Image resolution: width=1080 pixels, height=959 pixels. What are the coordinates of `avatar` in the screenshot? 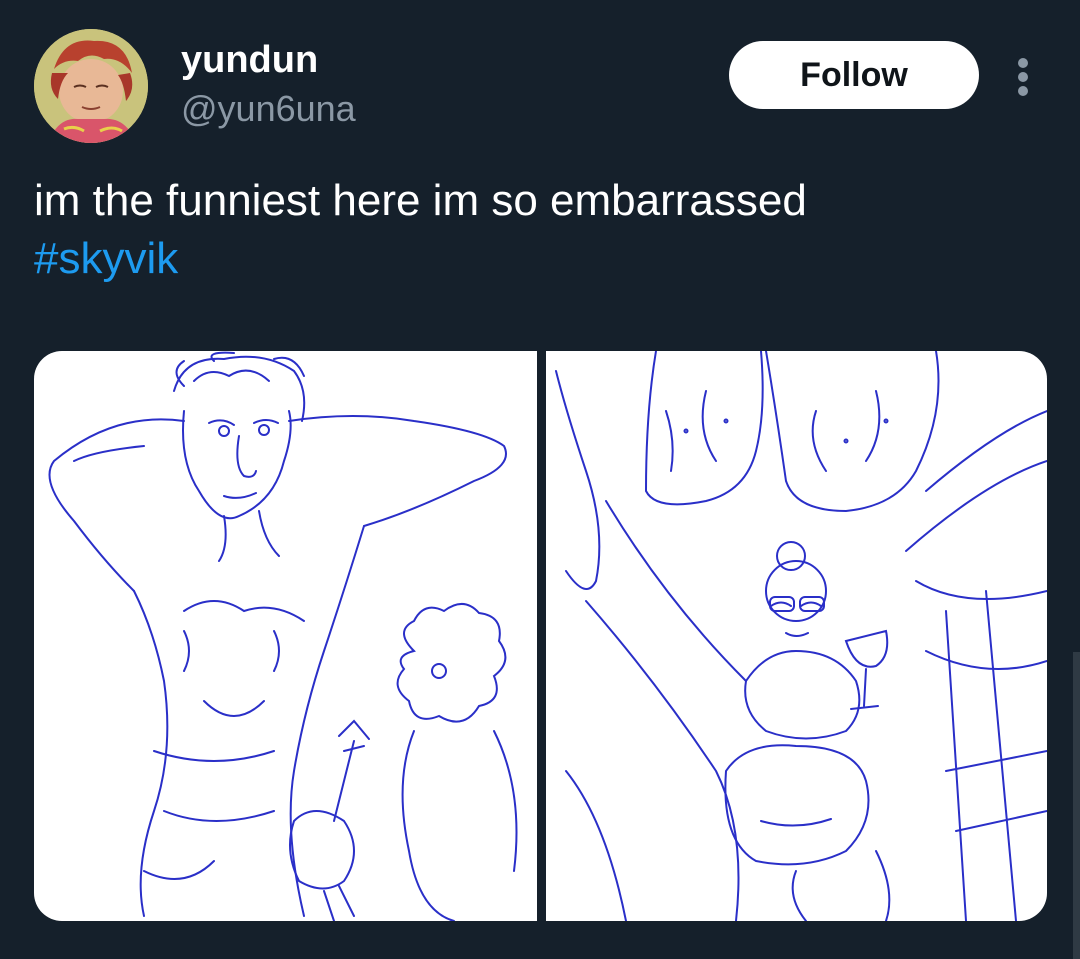 It's located at (91, 86).